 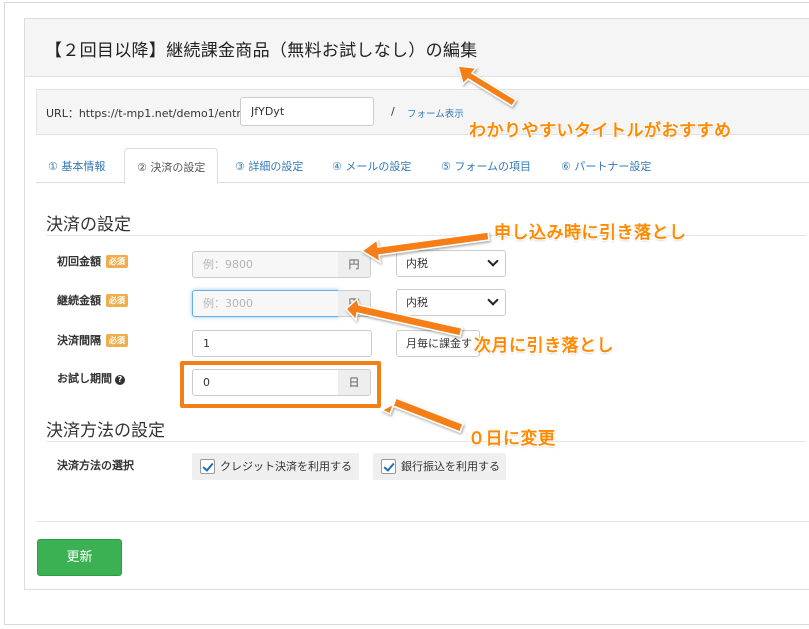 I want to click on trial-change-annotation: ０日に変更, so click(x=512, y=439).